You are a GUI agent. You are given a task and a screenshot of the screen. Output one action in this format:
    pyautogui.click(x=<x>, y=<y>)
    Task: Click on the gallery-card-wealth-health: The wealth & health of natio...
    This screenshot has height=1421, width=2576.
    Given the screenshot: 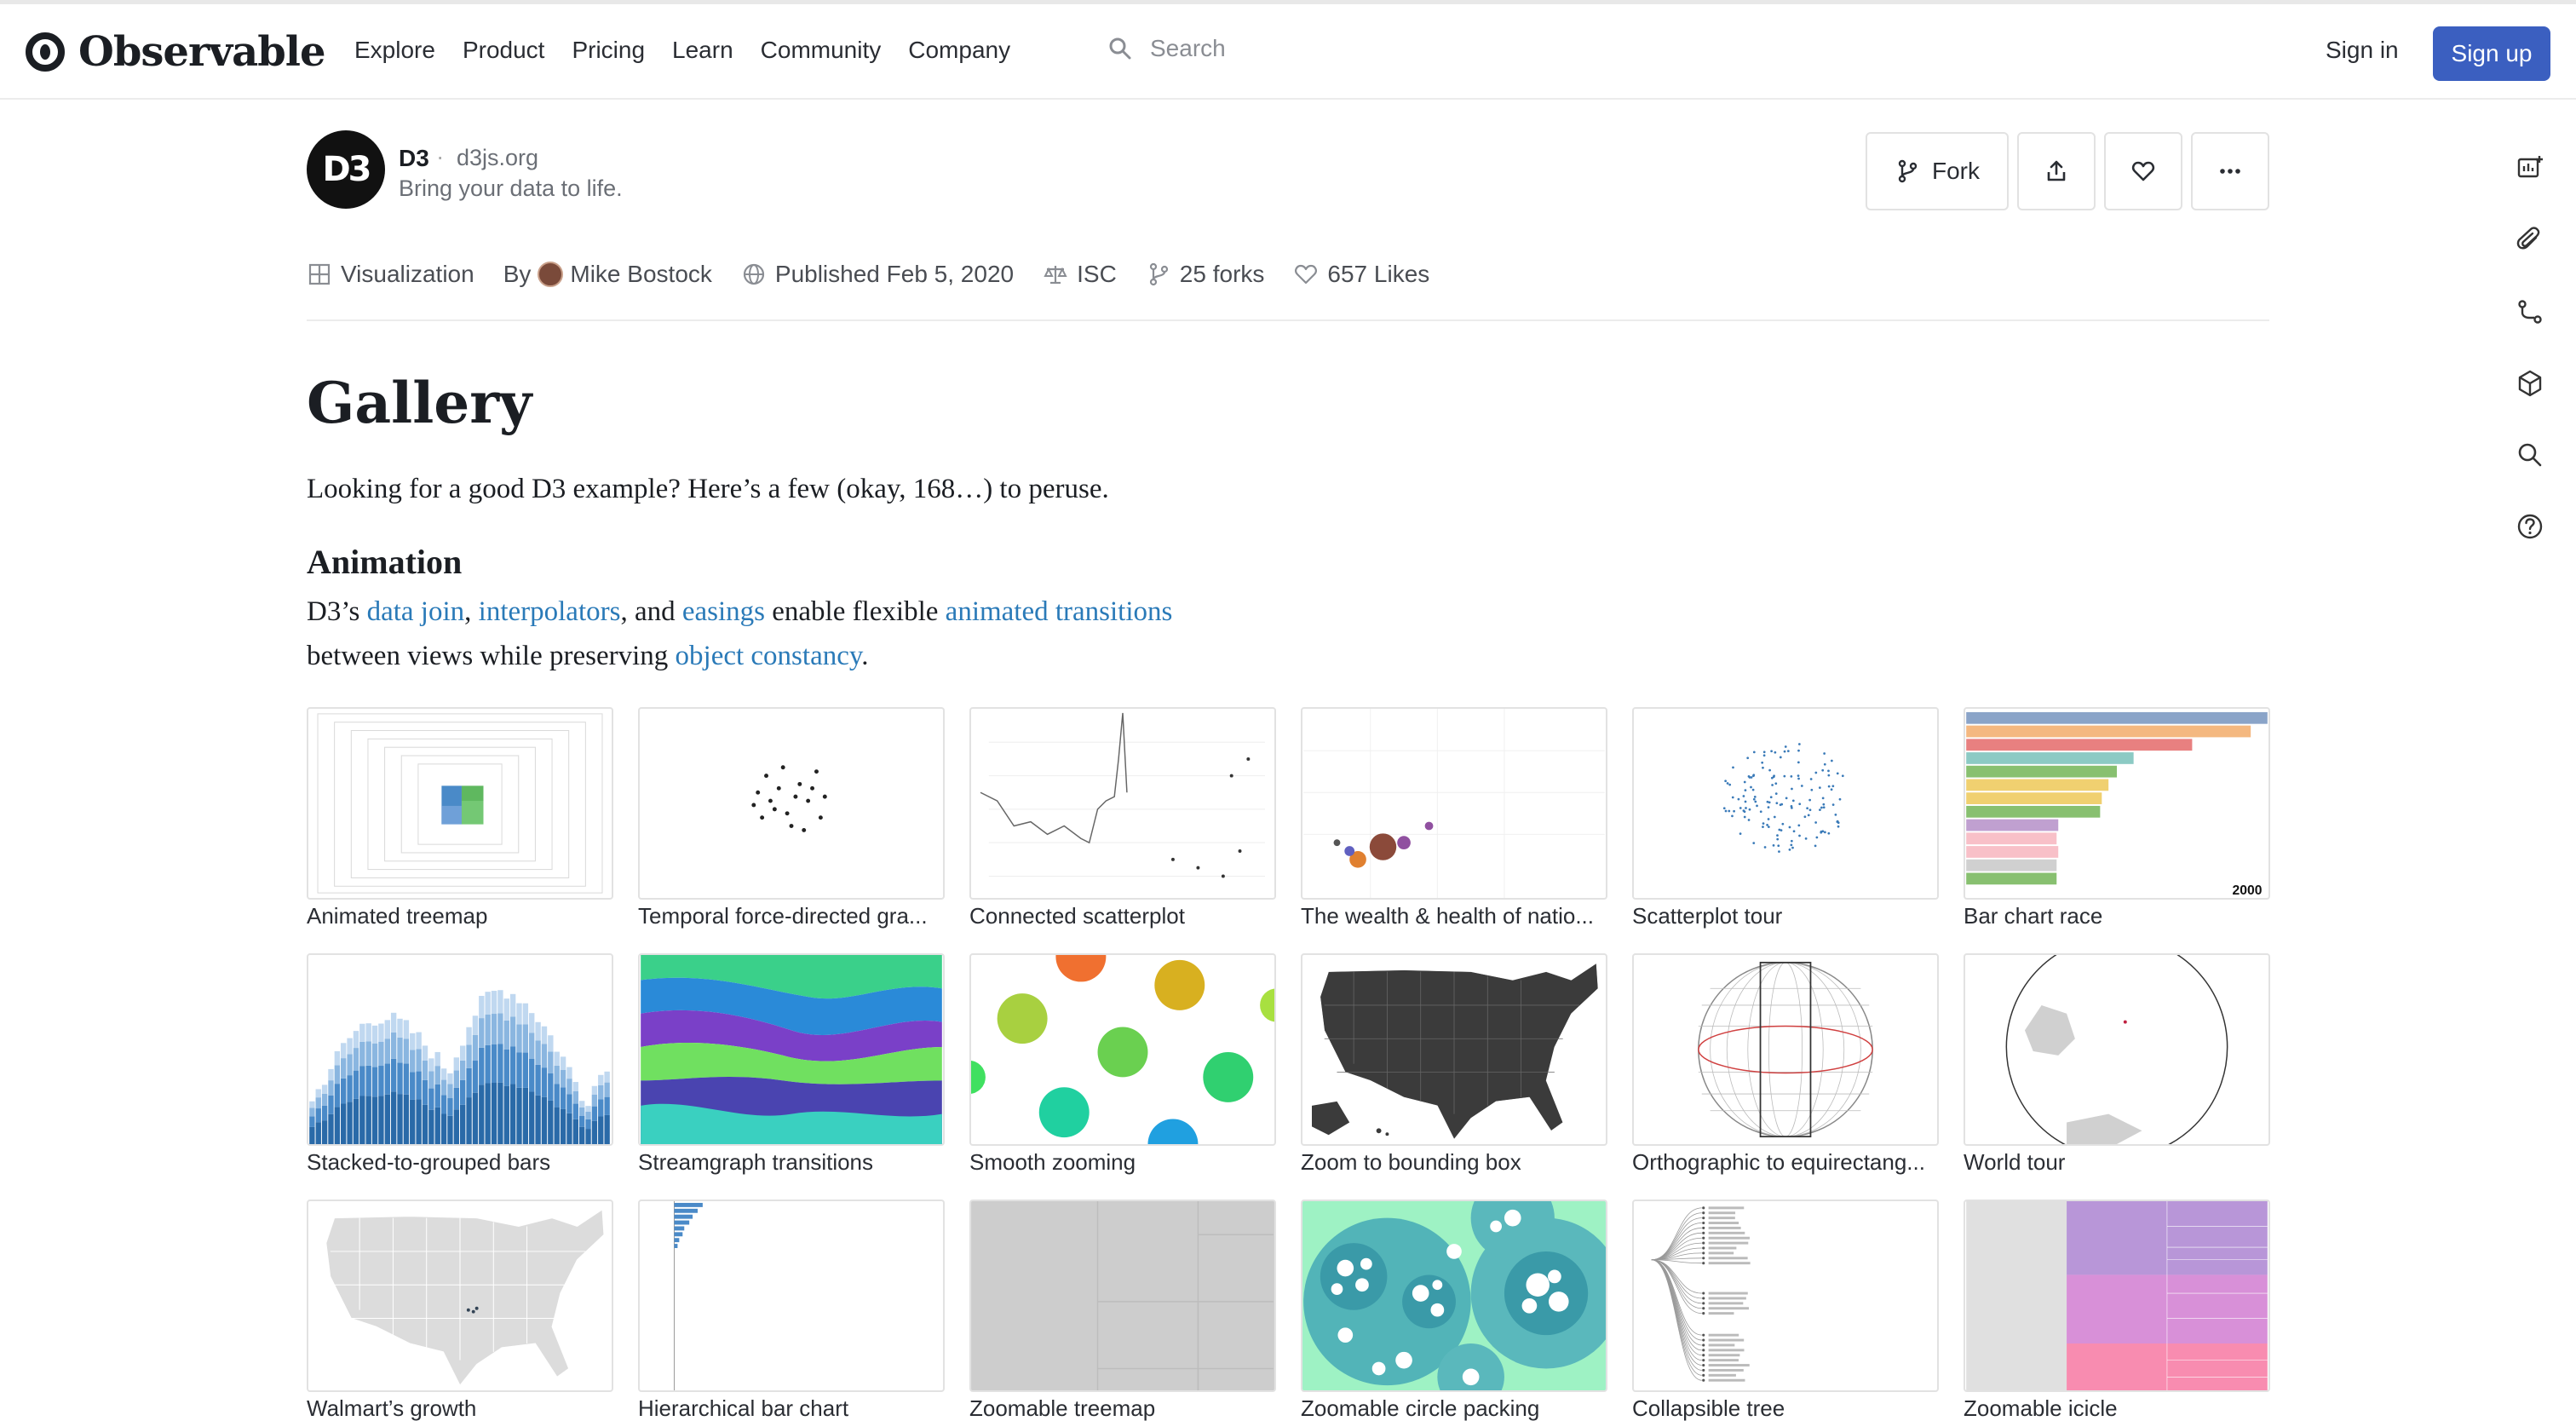 What is the action you would take?
    pyautogui.click(x=1454, y=818)
    